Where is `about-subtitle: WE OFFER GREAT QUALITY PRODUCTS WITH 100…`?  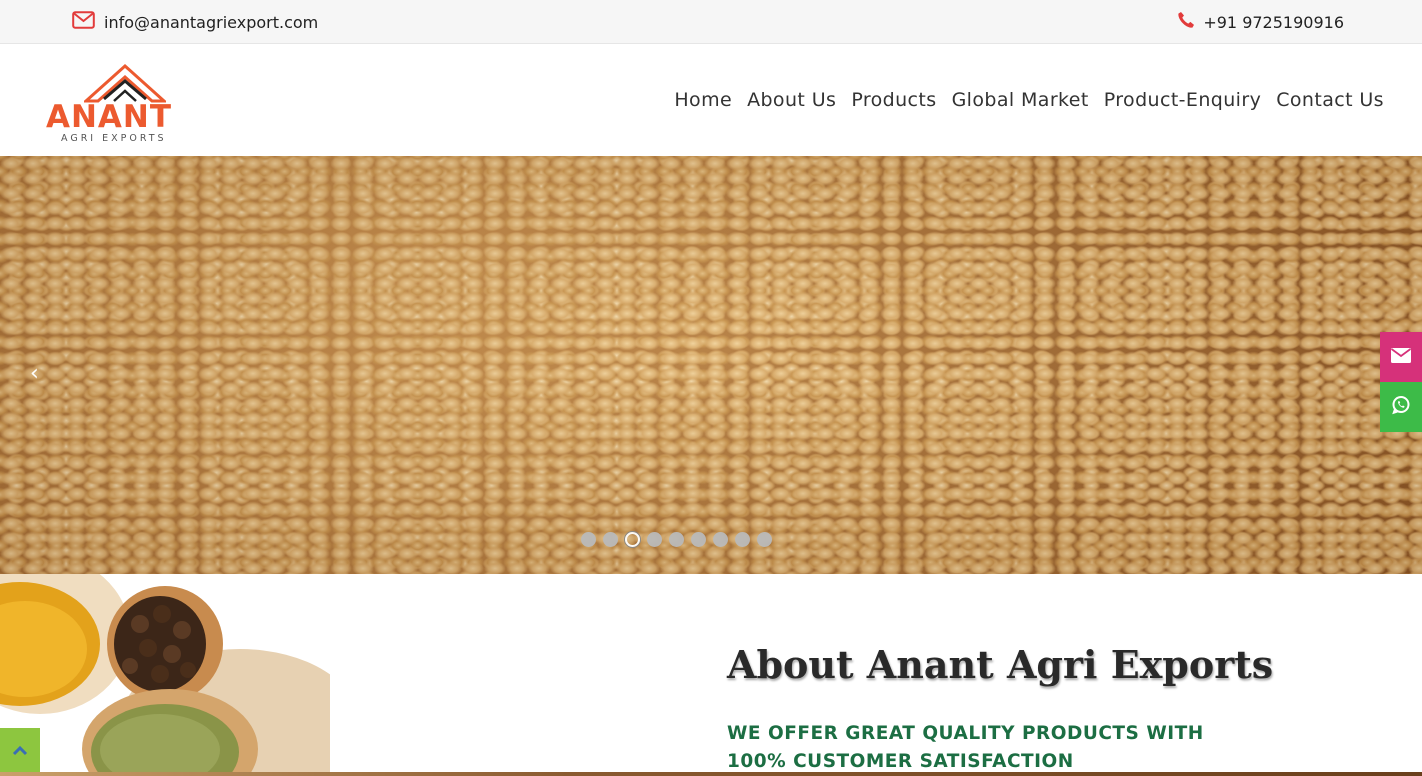 about-subtitle: WE OFFER GREAT QUALITY PRODUCTS WITH 100… is located at coordinates (965, 747).